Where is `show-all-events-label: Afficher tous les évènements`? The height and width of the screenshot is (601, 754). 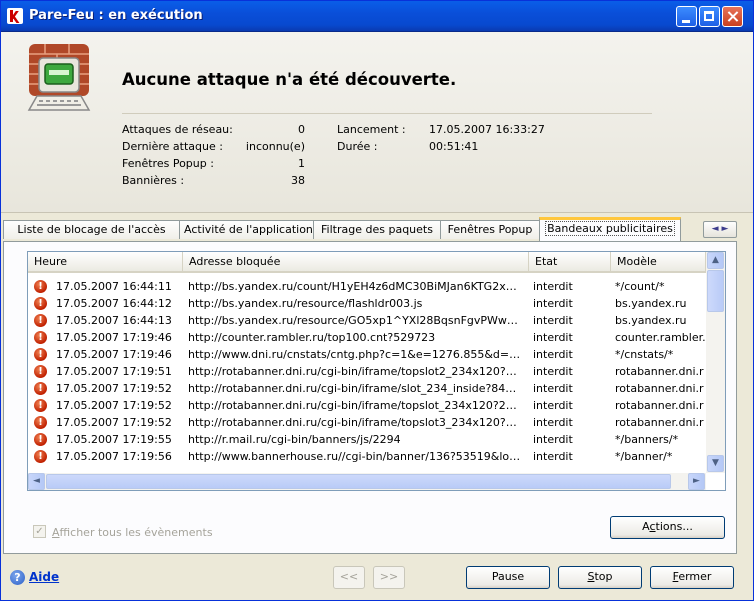 show-all-events-label: Afficher tous les évènements is located at coordinates (132, 532).